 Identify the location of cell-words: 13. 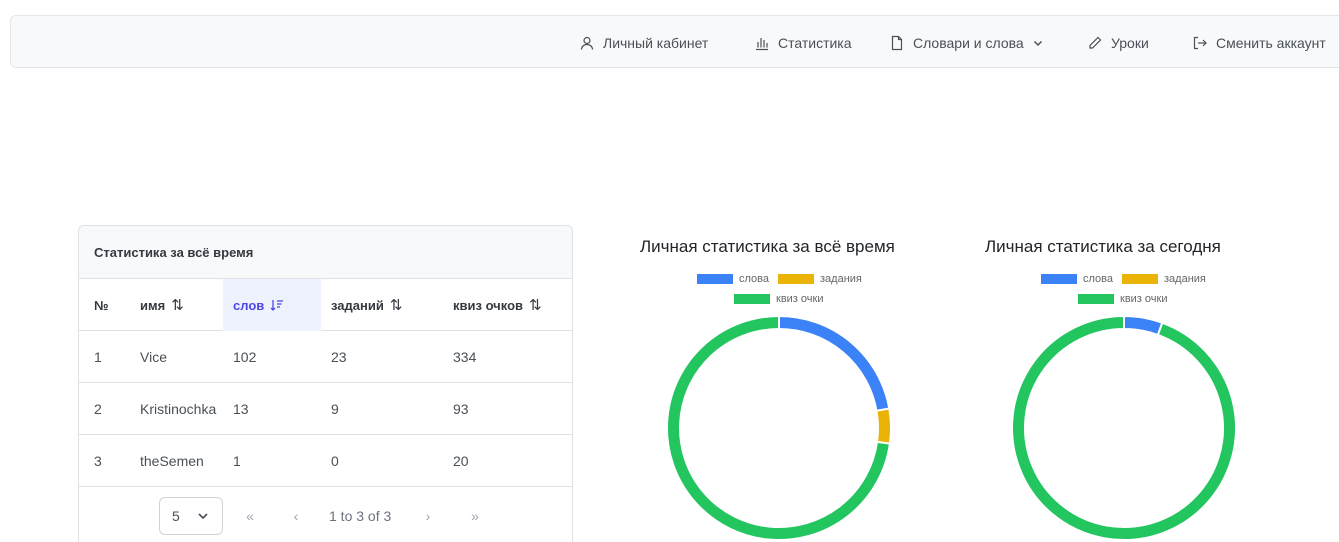
(241, 409).